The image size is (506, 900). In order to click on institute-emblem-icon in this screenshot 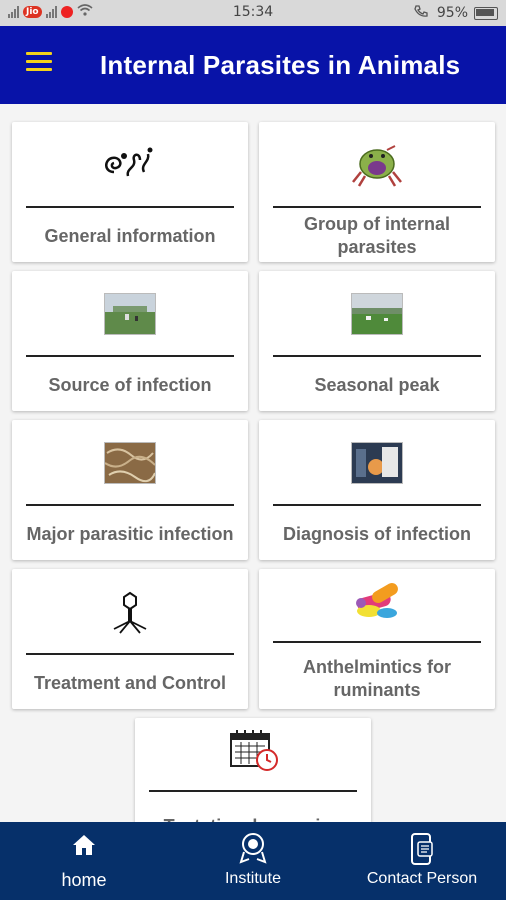, I will do `click(253, 848)`.